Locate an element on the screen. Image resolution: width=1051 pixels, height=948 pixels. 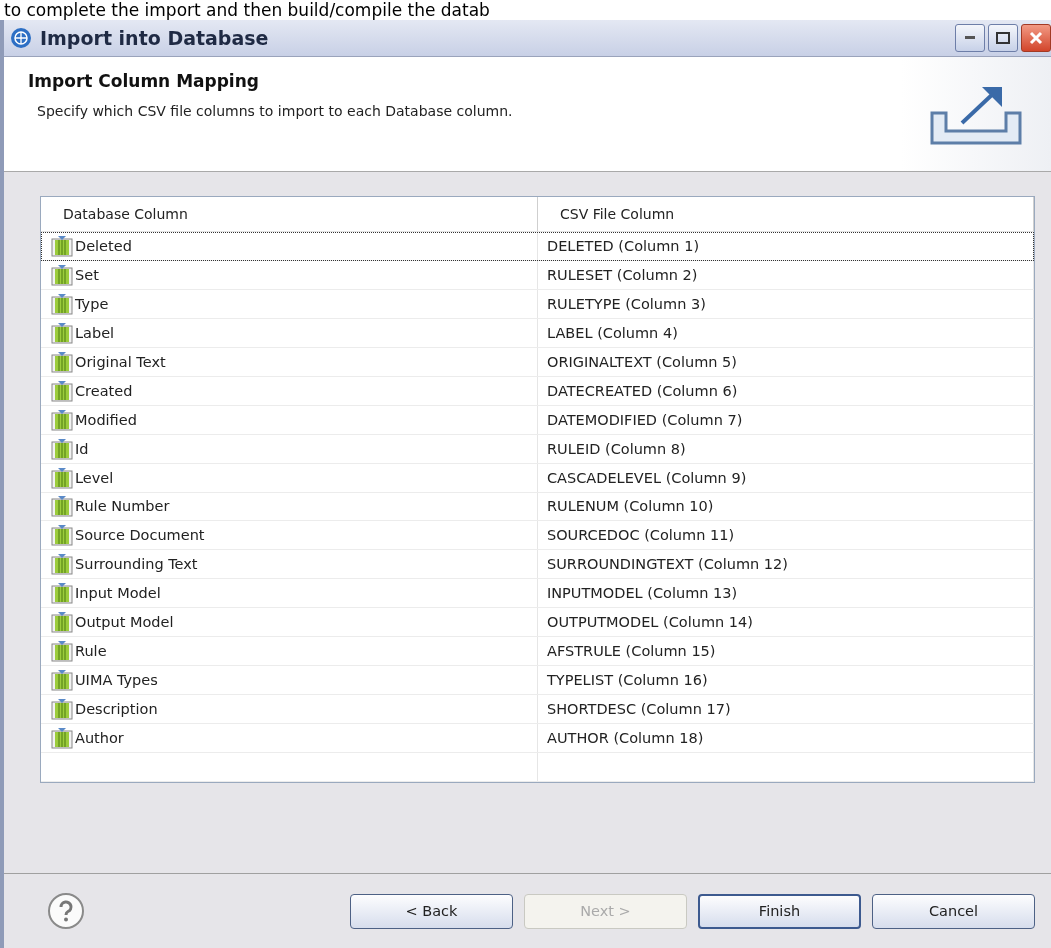
table-cell: Type is located at coordinates (92, 303).